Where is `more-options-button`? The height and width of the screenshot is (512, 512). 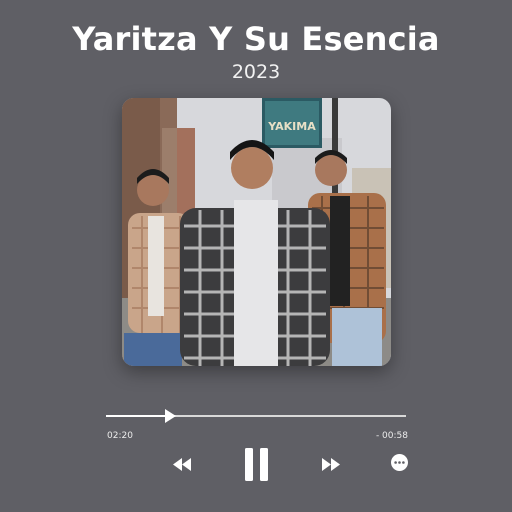
more-options-button is located at coordinates (399, 462).